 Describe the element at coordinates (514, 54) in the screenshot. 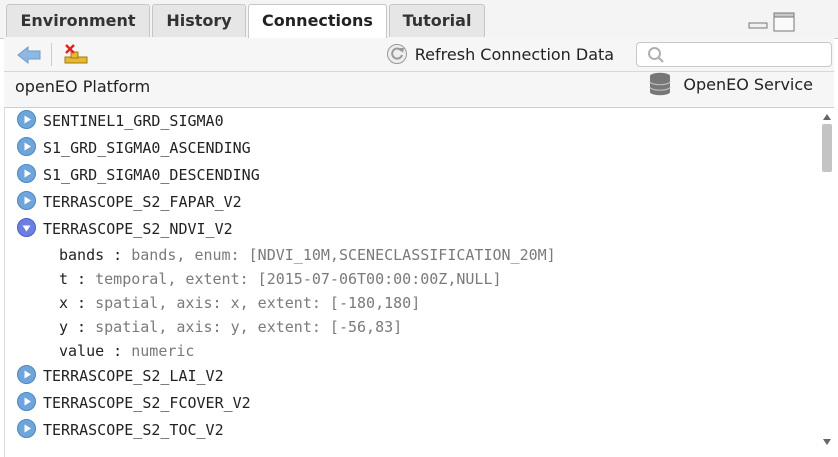

I see `refresh-label: Refresh Connection Data` at that location.